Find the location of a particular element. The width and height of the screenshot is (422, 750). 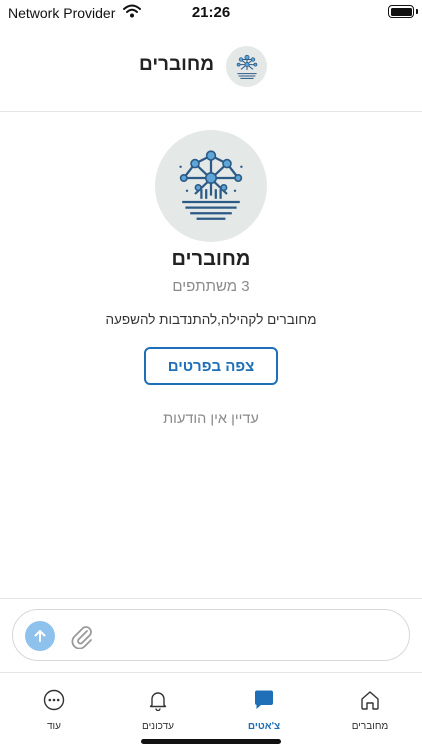

tab-more: עוד is located at coordinates (54, 708).